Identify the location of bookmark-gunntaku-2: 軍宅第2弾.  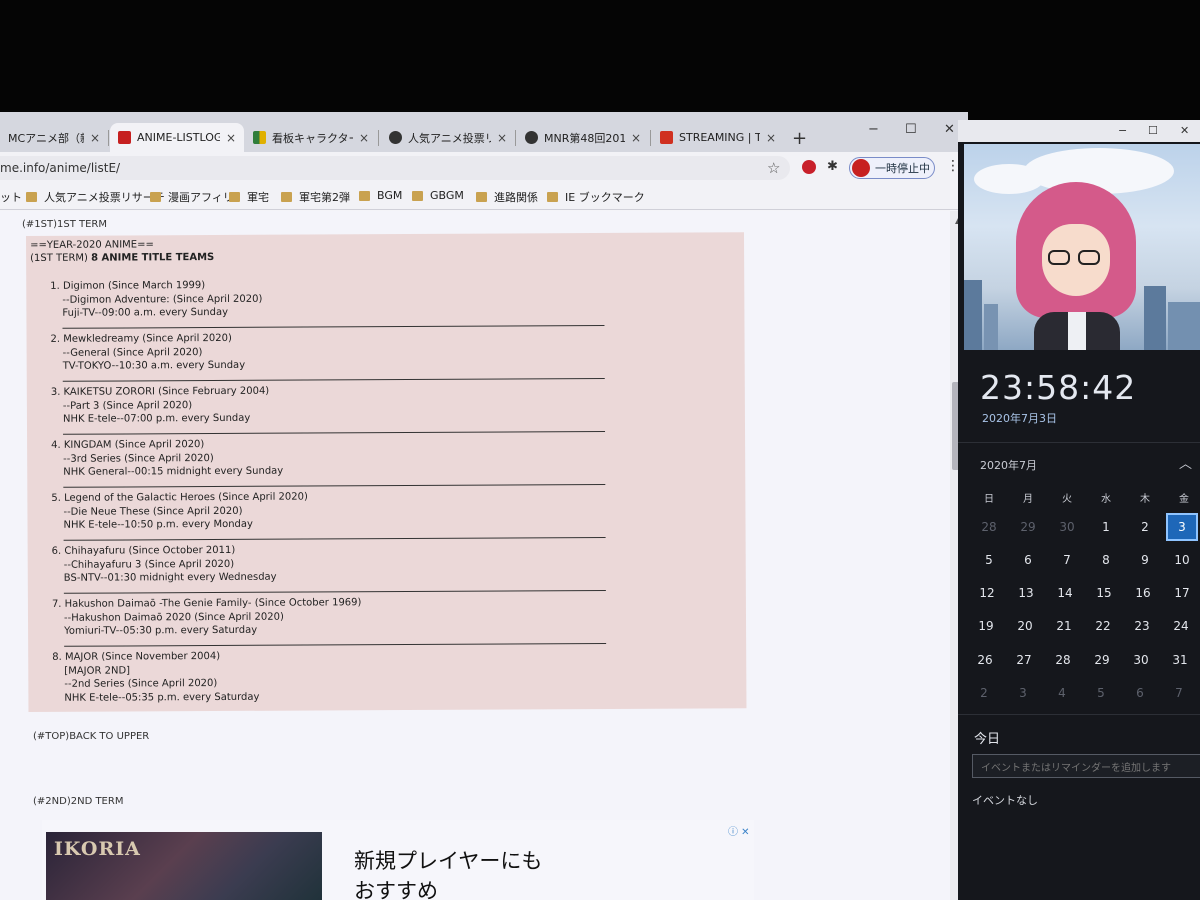
(315, 197).